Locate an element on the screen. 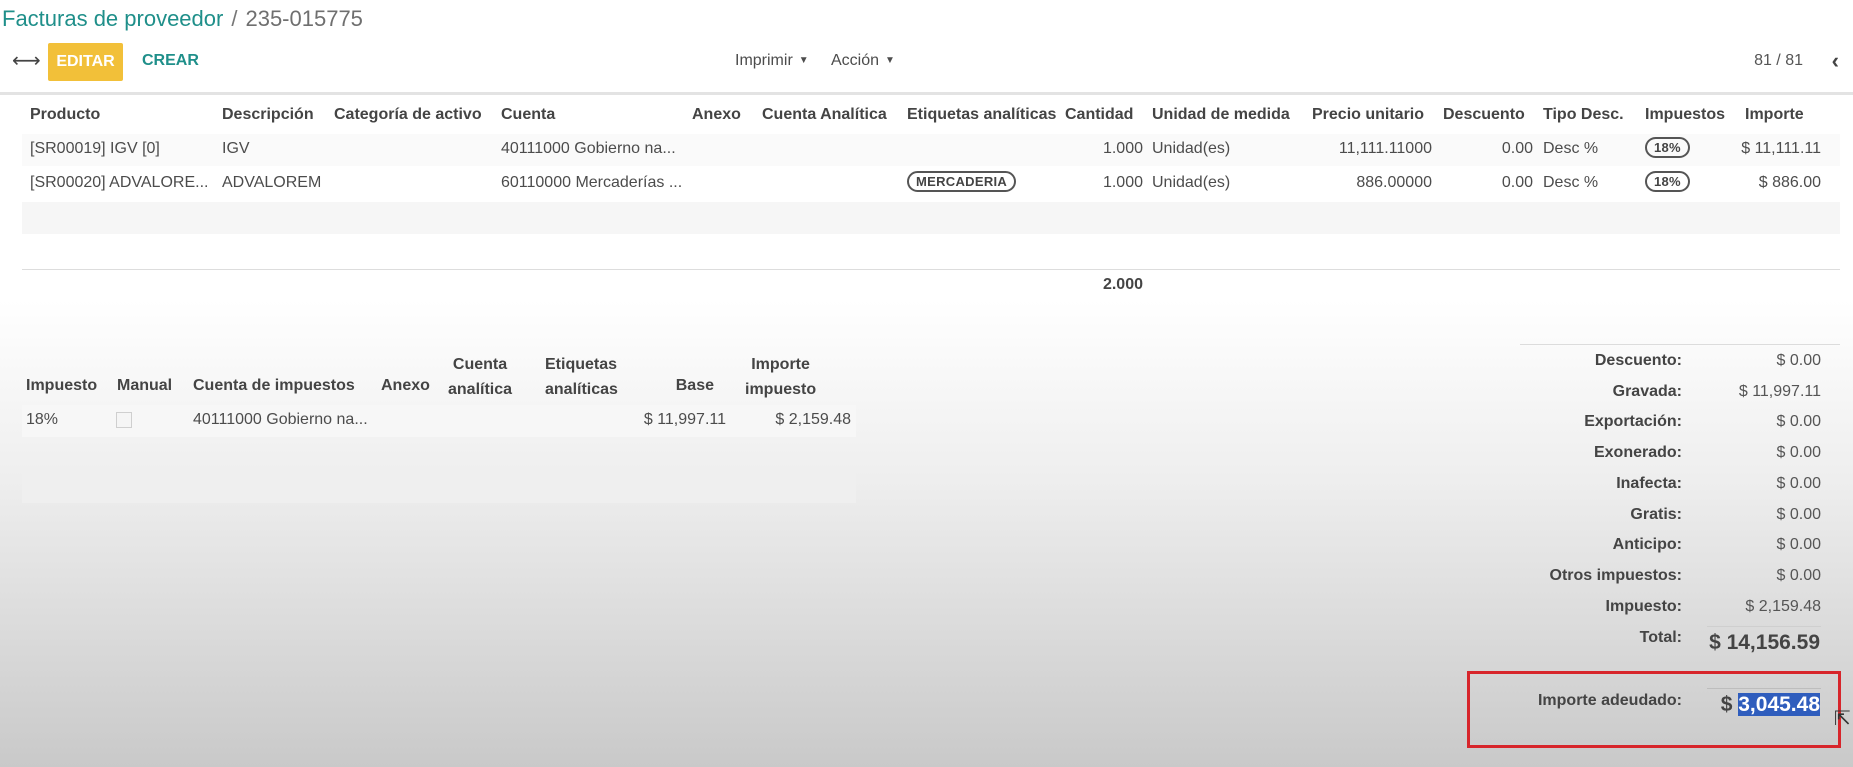 The image size is (1853, 767). table-footer-divider is located at coordinates (931, 269).